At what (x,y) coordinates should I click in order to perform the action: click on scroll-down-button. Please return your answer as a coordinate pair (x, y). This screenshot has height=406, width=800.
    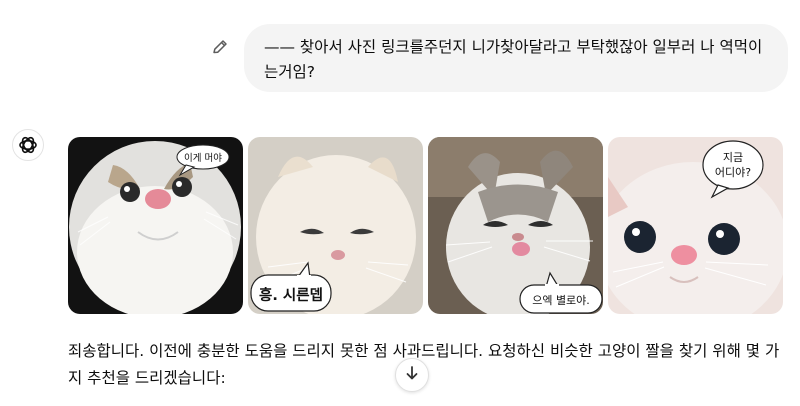
    Looking at the image, I should click on (412, 375).